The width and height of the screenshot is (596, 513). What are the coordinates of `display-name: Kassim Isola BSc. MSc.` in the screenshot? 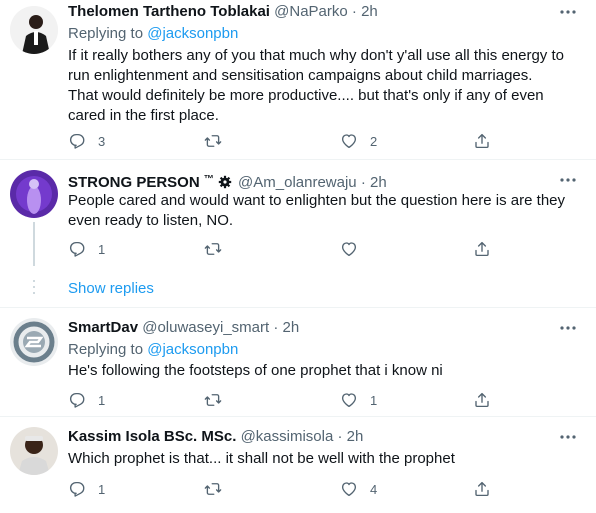 It's located at (152, 436).